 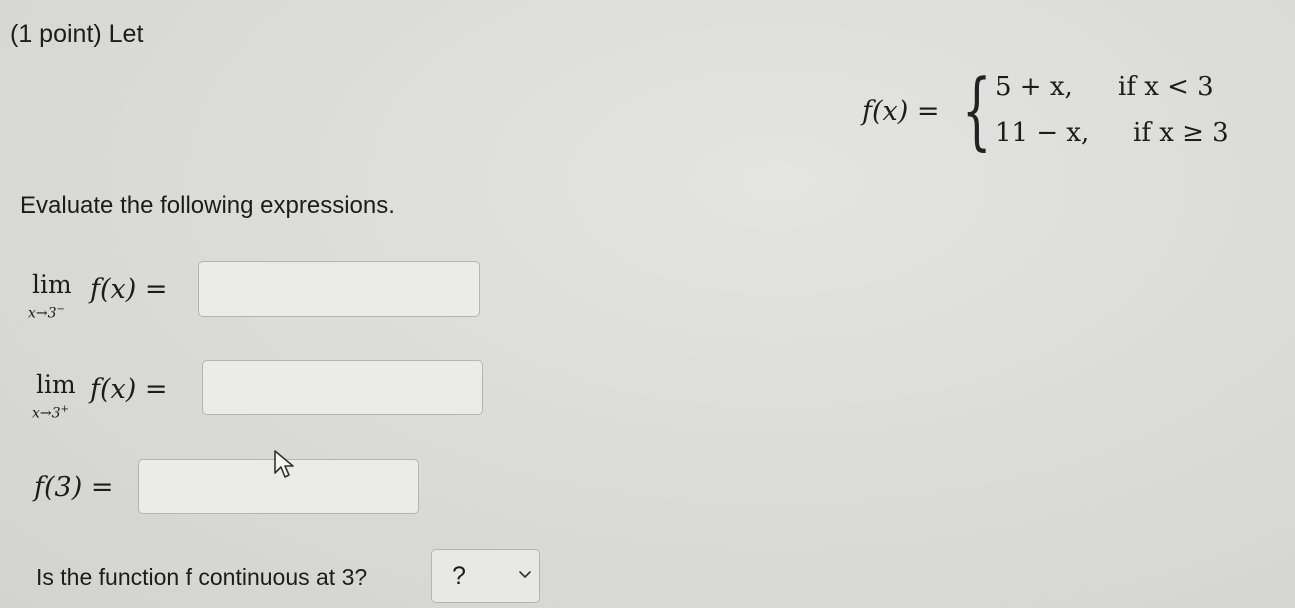 I want to click on limit-subscript: x→3+, so click(x=50, y=413).